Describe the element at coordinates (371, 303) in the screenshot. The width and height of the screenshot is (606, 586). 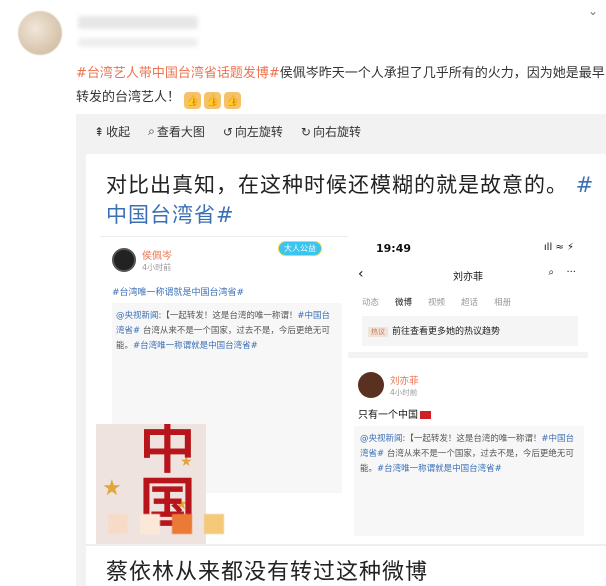
I see `tab-dynamic: 动态` at that location.